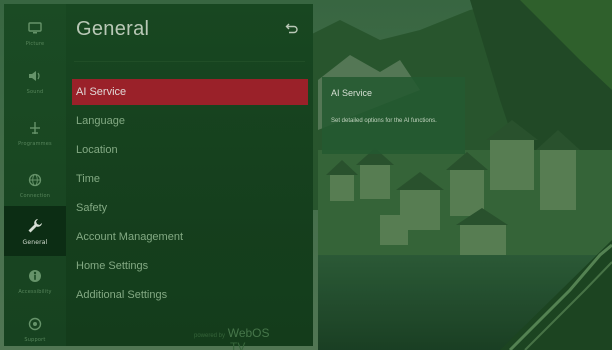 The width and height of the screenshot is (612, 350). I want to click on panel-title: General, so click(113, 29).